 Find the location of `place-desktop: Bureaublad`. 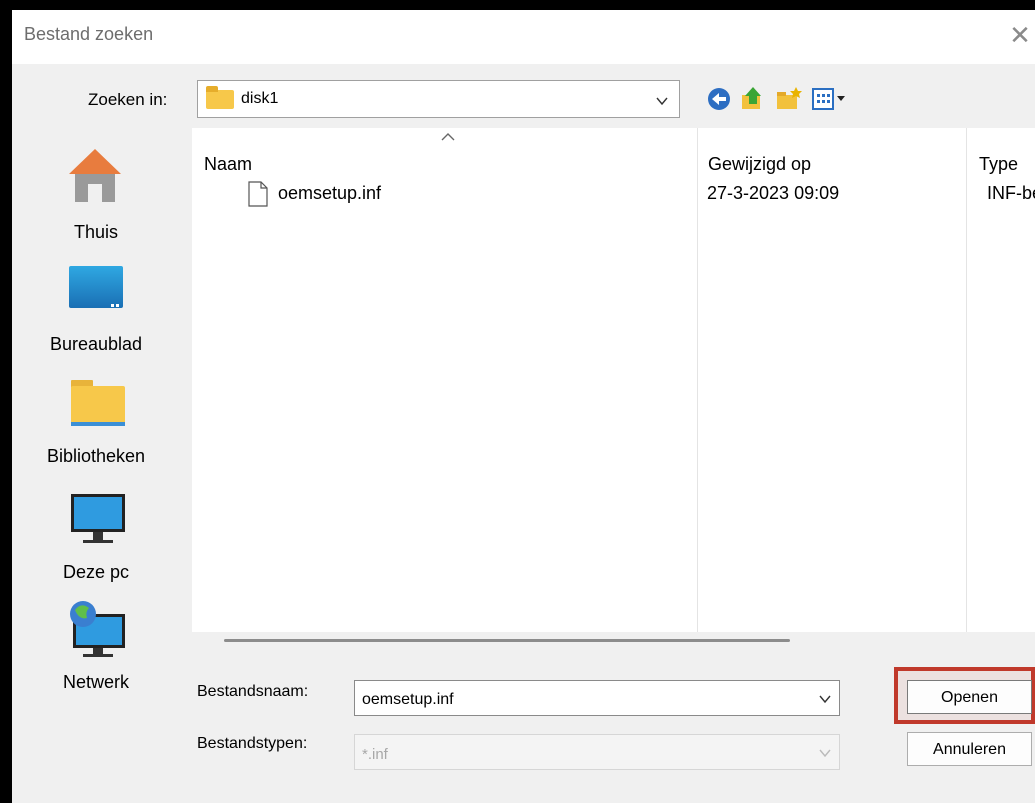

place-desktop: Bureaublad is located at coordinates (96, 309).